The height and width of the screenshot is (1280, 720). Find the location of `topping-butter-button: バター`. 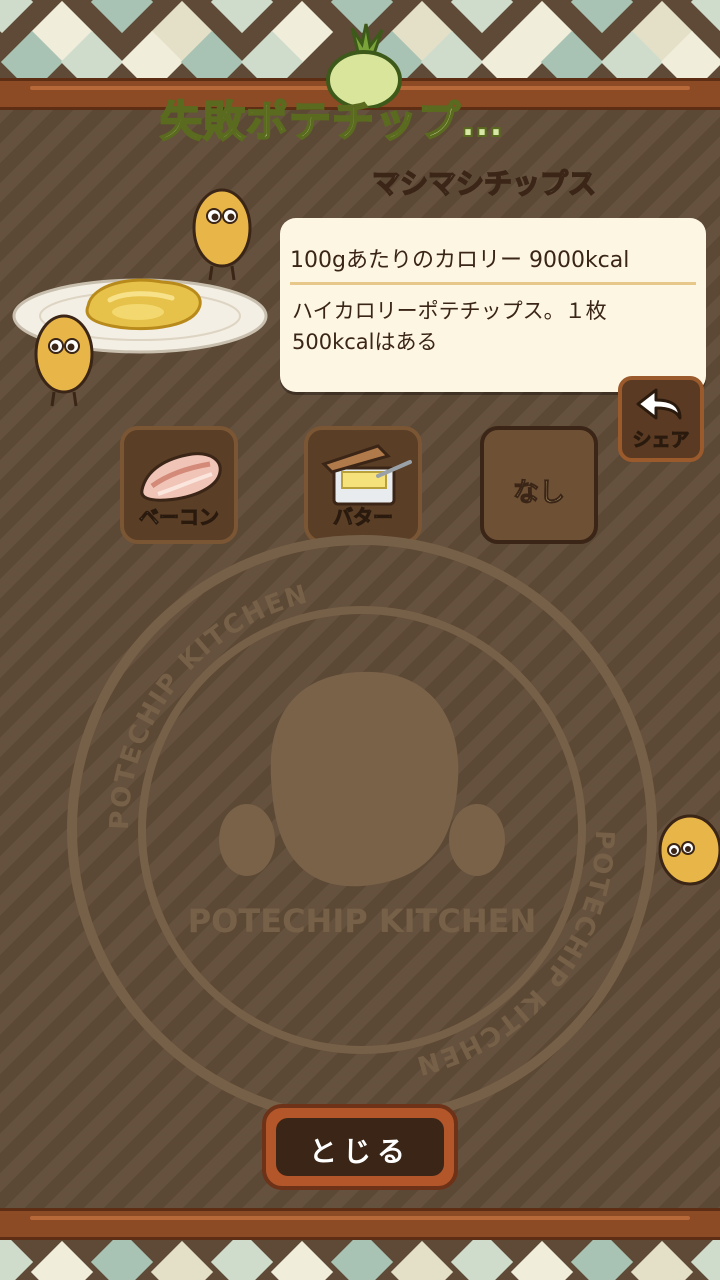

topping-butter-button: バター is located at coordinates (363, 485).